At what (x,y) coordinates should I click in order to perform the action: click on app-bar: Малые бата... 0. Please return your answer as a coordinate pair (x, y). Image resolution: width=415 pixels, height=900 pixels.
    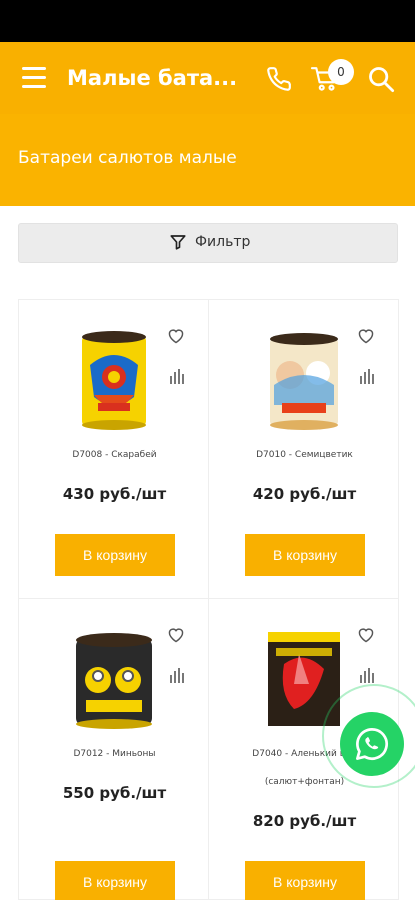
    Looking at the image, I should click on (207, 78).